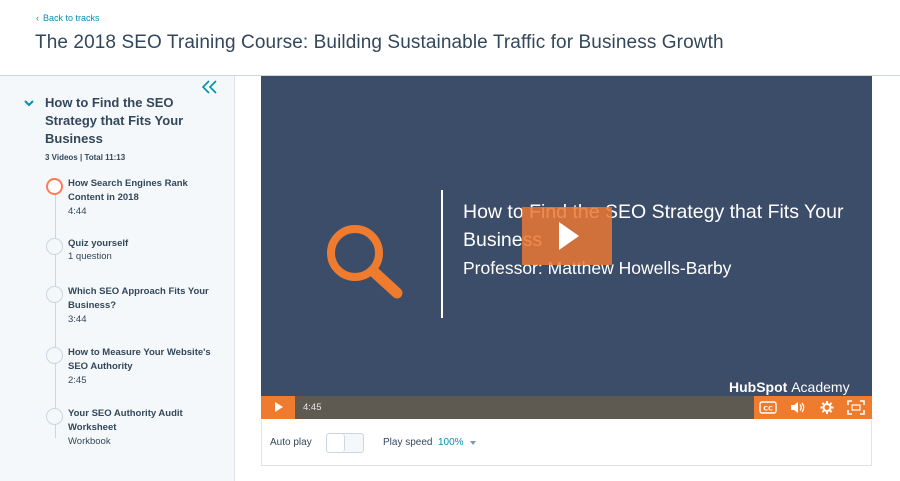 This screenshot has height=481, width=900. What do you see at coordinates (336, 443) in the screenshot?
I see `toggle-knob` at bounding box center [336, 443].